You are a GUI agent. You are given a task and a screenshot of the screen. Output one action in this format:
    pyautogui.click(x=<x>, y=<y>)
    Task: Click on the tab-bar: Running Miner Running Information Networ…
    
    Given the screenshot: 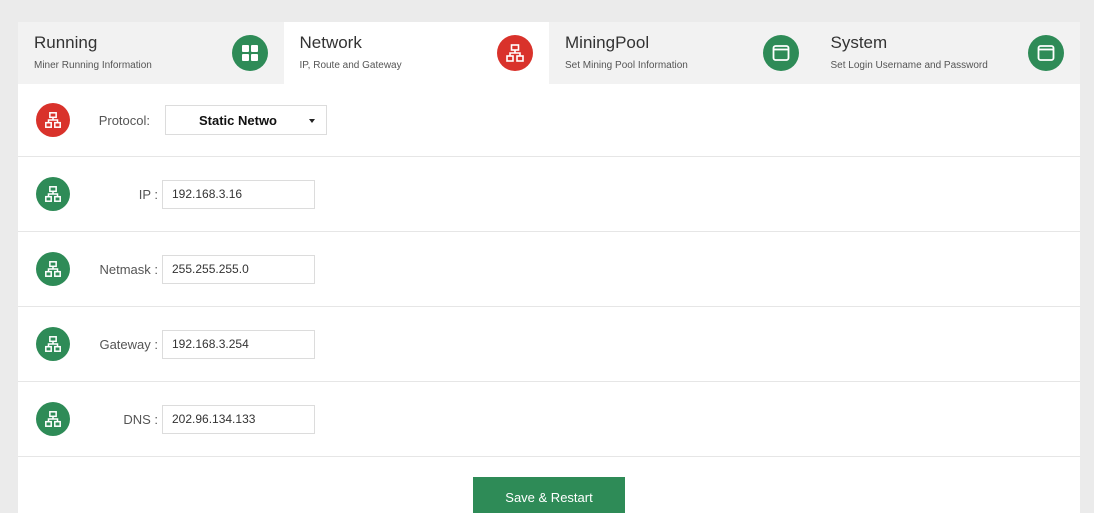 What is the action you would take?
    pyautogui.click(x=549, y=53)
    